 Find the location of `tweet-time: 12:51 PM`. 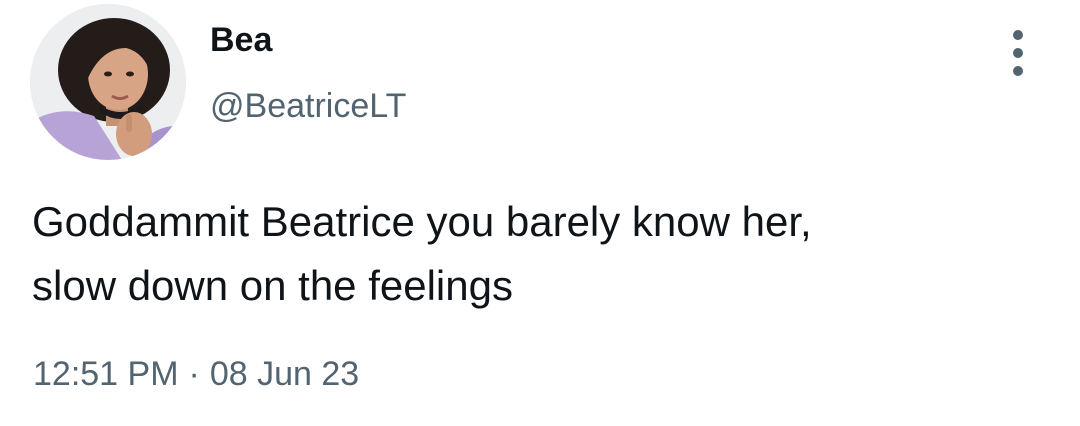

tweet-time: 12:51 PM is located at coordinates (106, 374).